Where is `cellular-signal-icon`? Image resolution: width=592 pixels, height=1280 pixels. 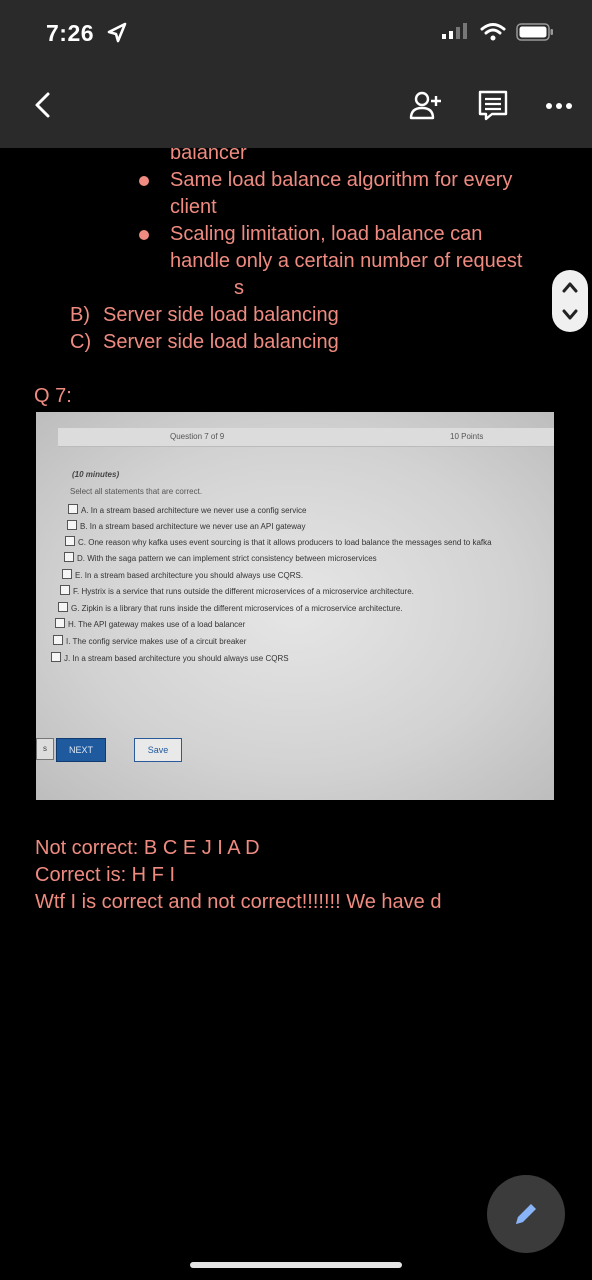 cellular-signal-icon is located at coordinates (454, 31).